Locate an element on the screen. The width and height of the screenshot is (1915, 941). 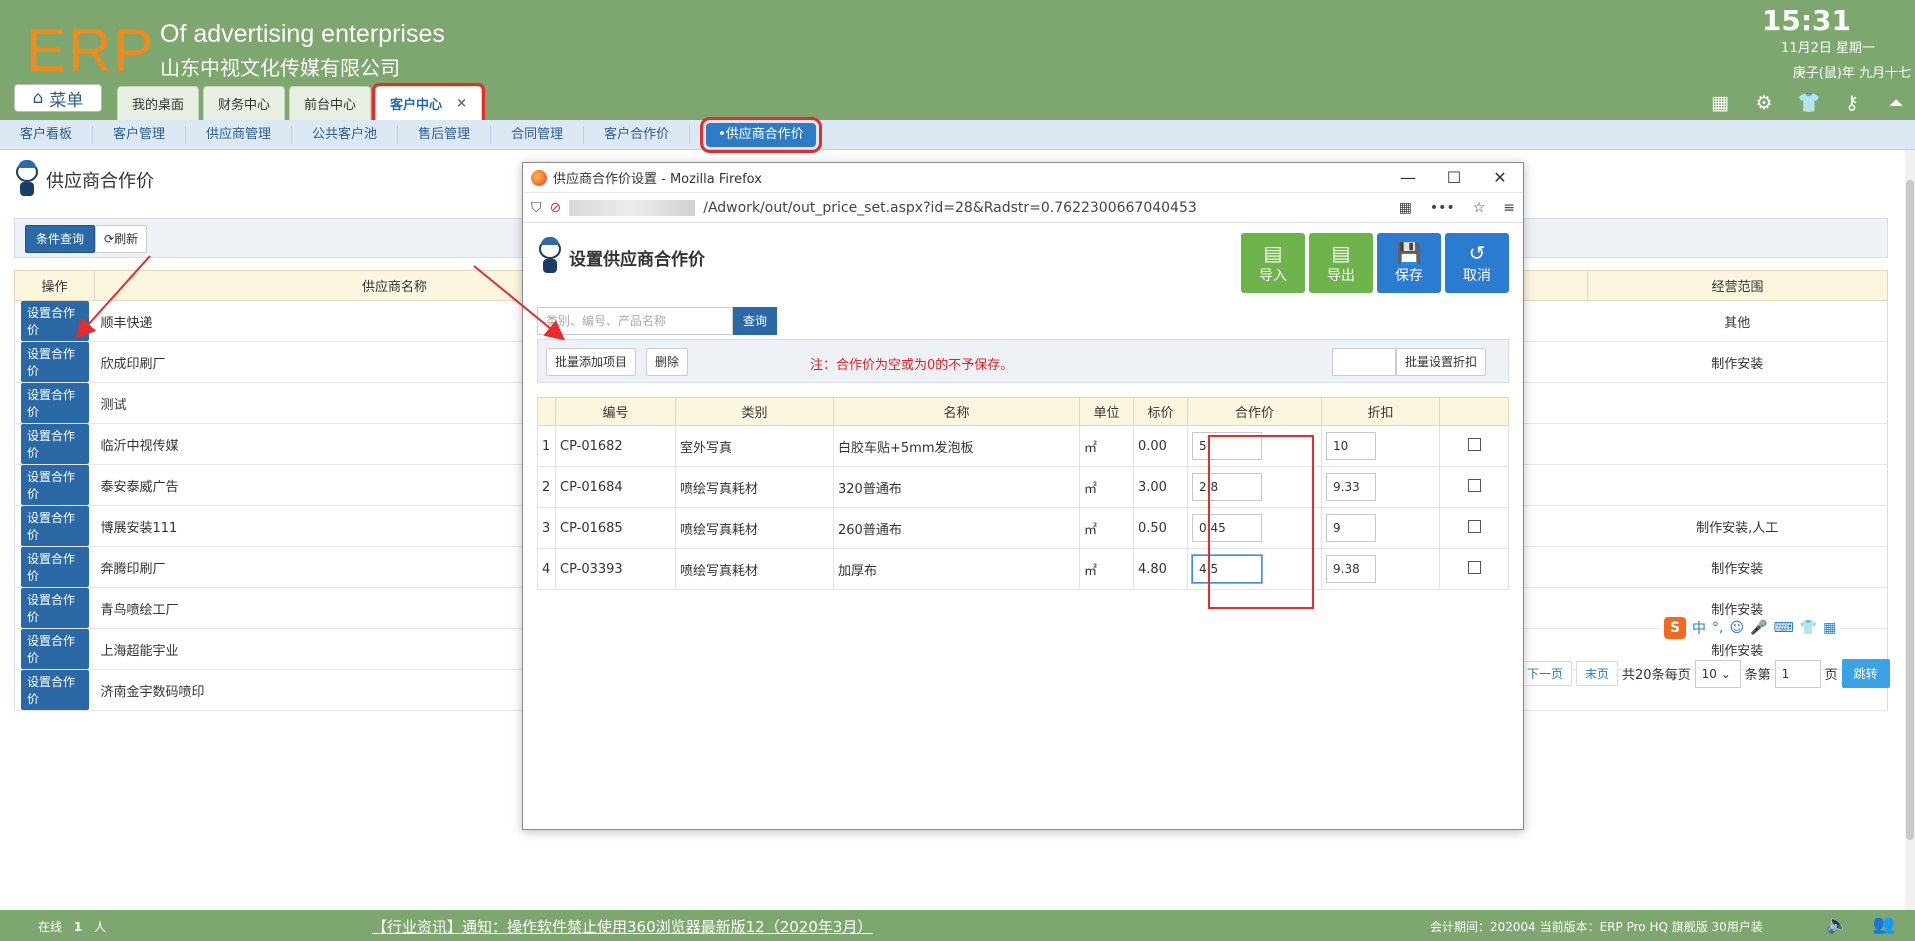
gear-icon: ⚙ is located at coordinates (1764, 103).